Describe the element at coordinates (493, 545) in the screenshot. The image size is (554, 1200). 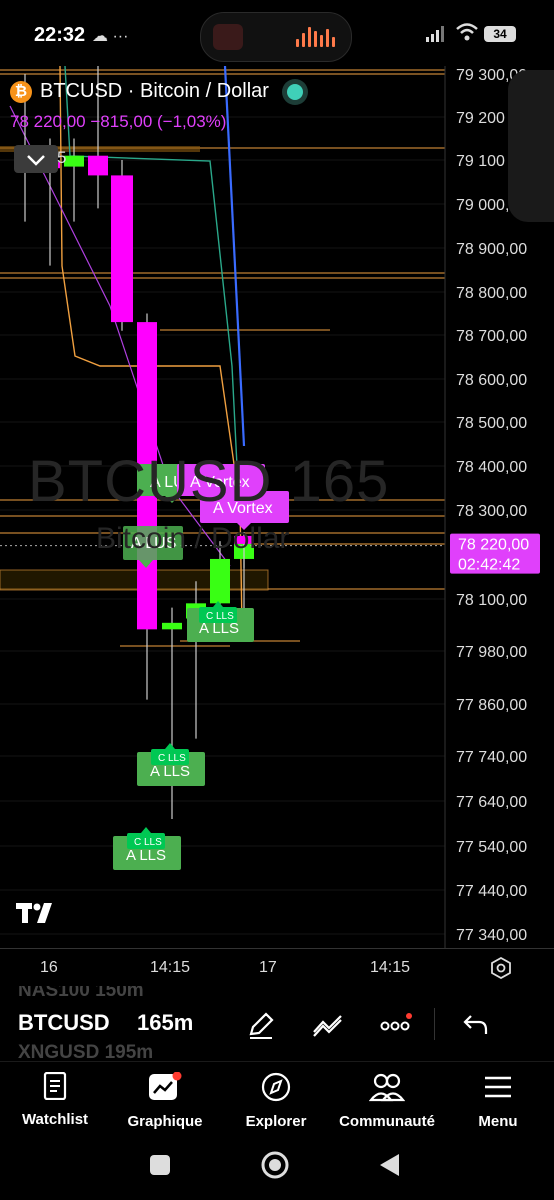
I see `current-price-label: 78 220,00` at that location.